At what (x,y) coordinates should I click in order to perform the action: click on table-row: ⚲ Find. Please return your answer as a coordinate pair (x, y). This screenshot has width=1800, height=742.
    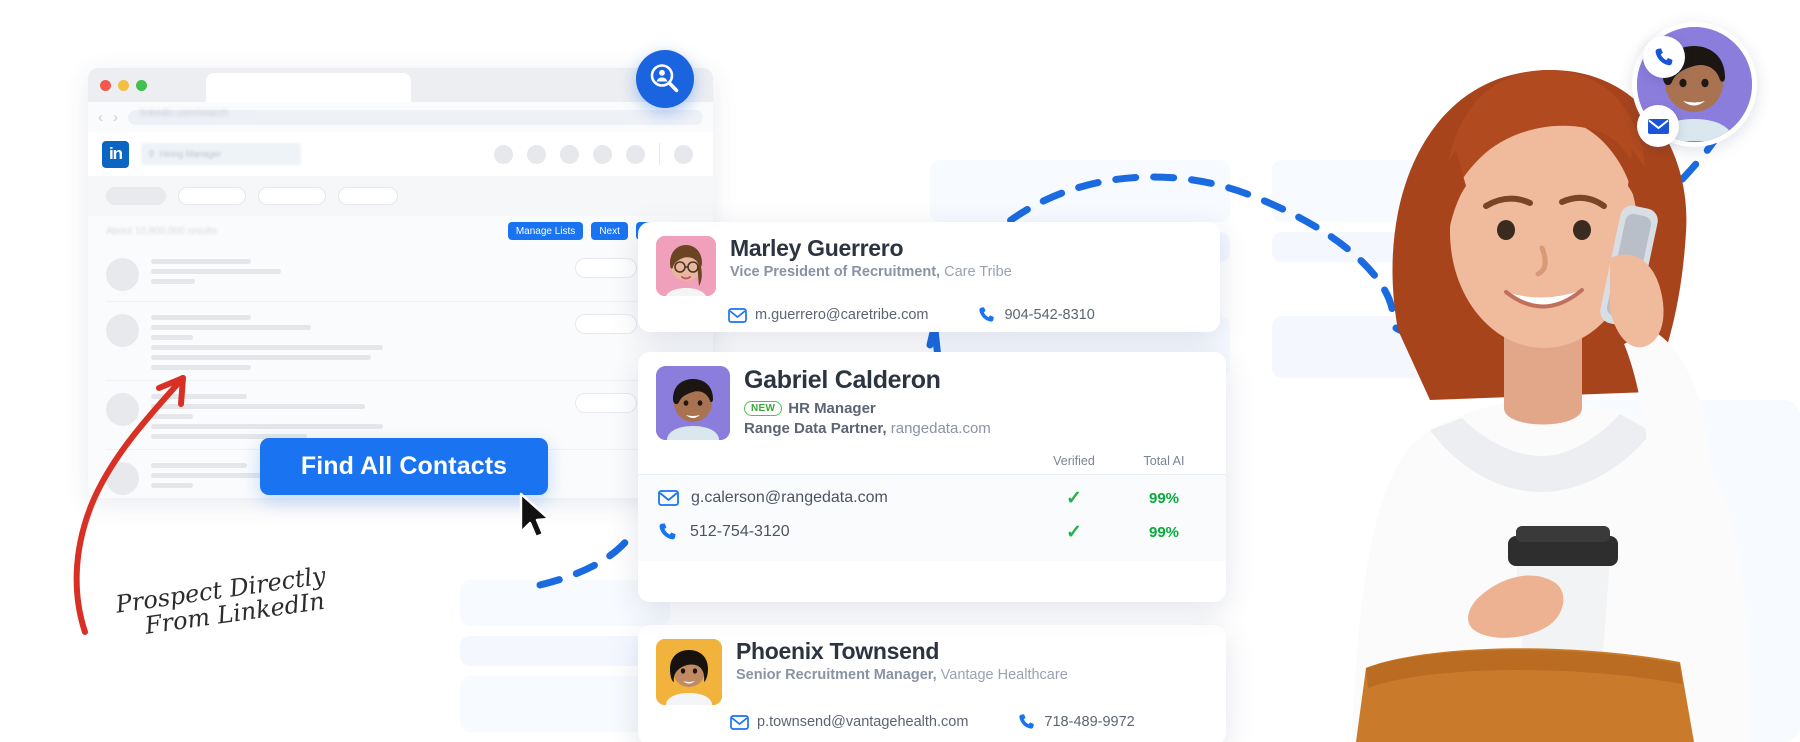
    Looking at the image, I should click on (400, 274).